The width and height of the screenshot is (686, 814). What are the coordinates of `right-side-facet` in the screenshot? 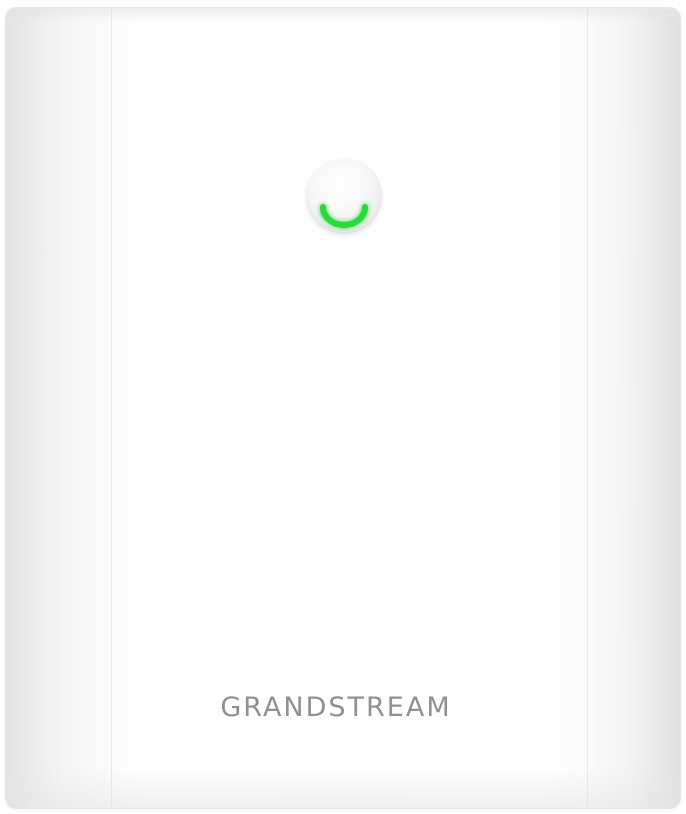 It's located at (633, 408).